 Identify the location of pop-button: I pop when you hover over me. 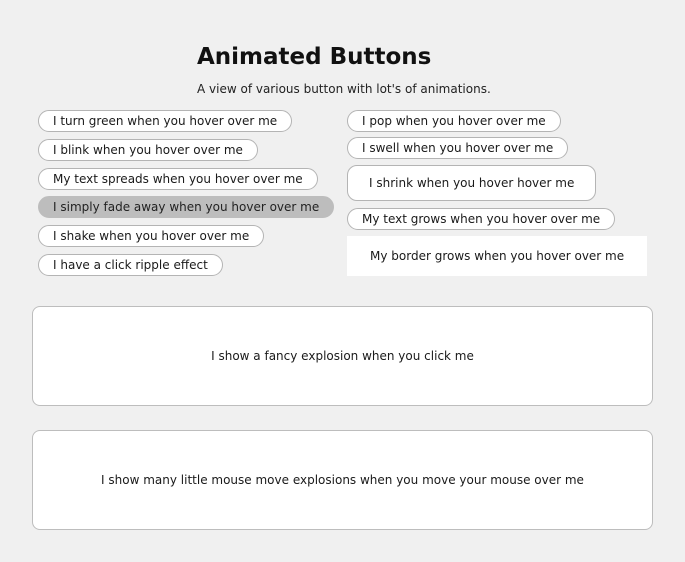
(454, 121).